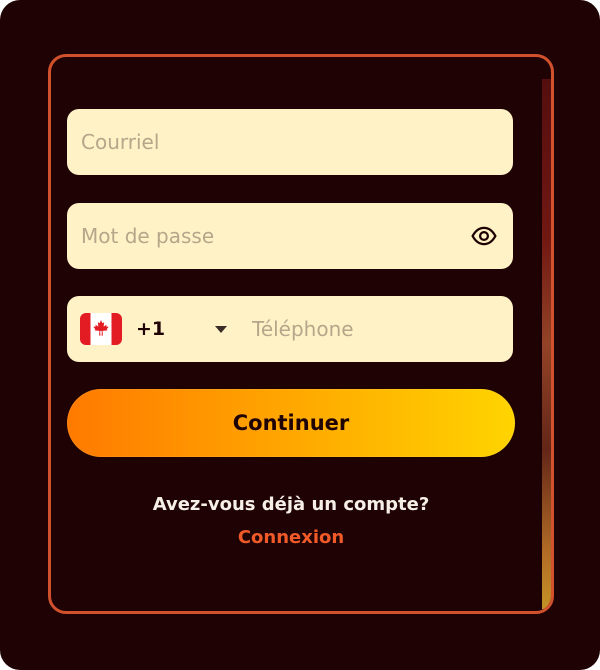 This screenshot has width=600, height=670. I want to click on dial-code: +1, so click(151, 329).